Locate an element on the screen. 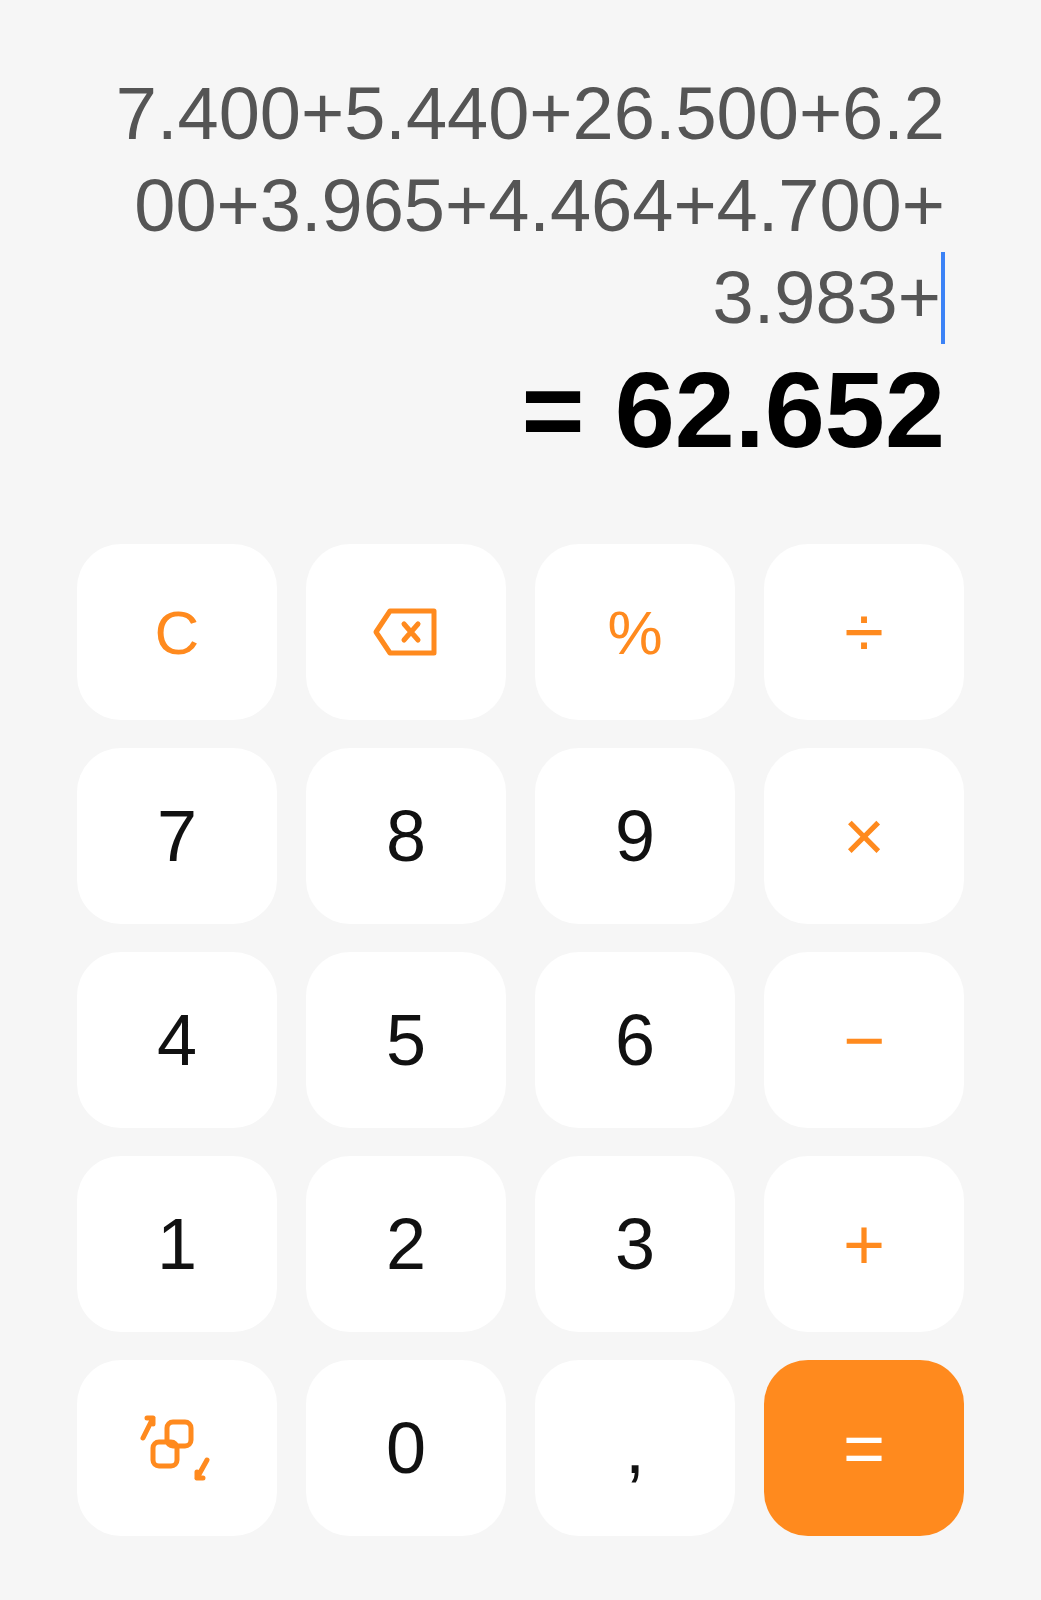 The width and height of the screenshot is (1041, 1600). backspace-icon is located at coordinates (406, 632).